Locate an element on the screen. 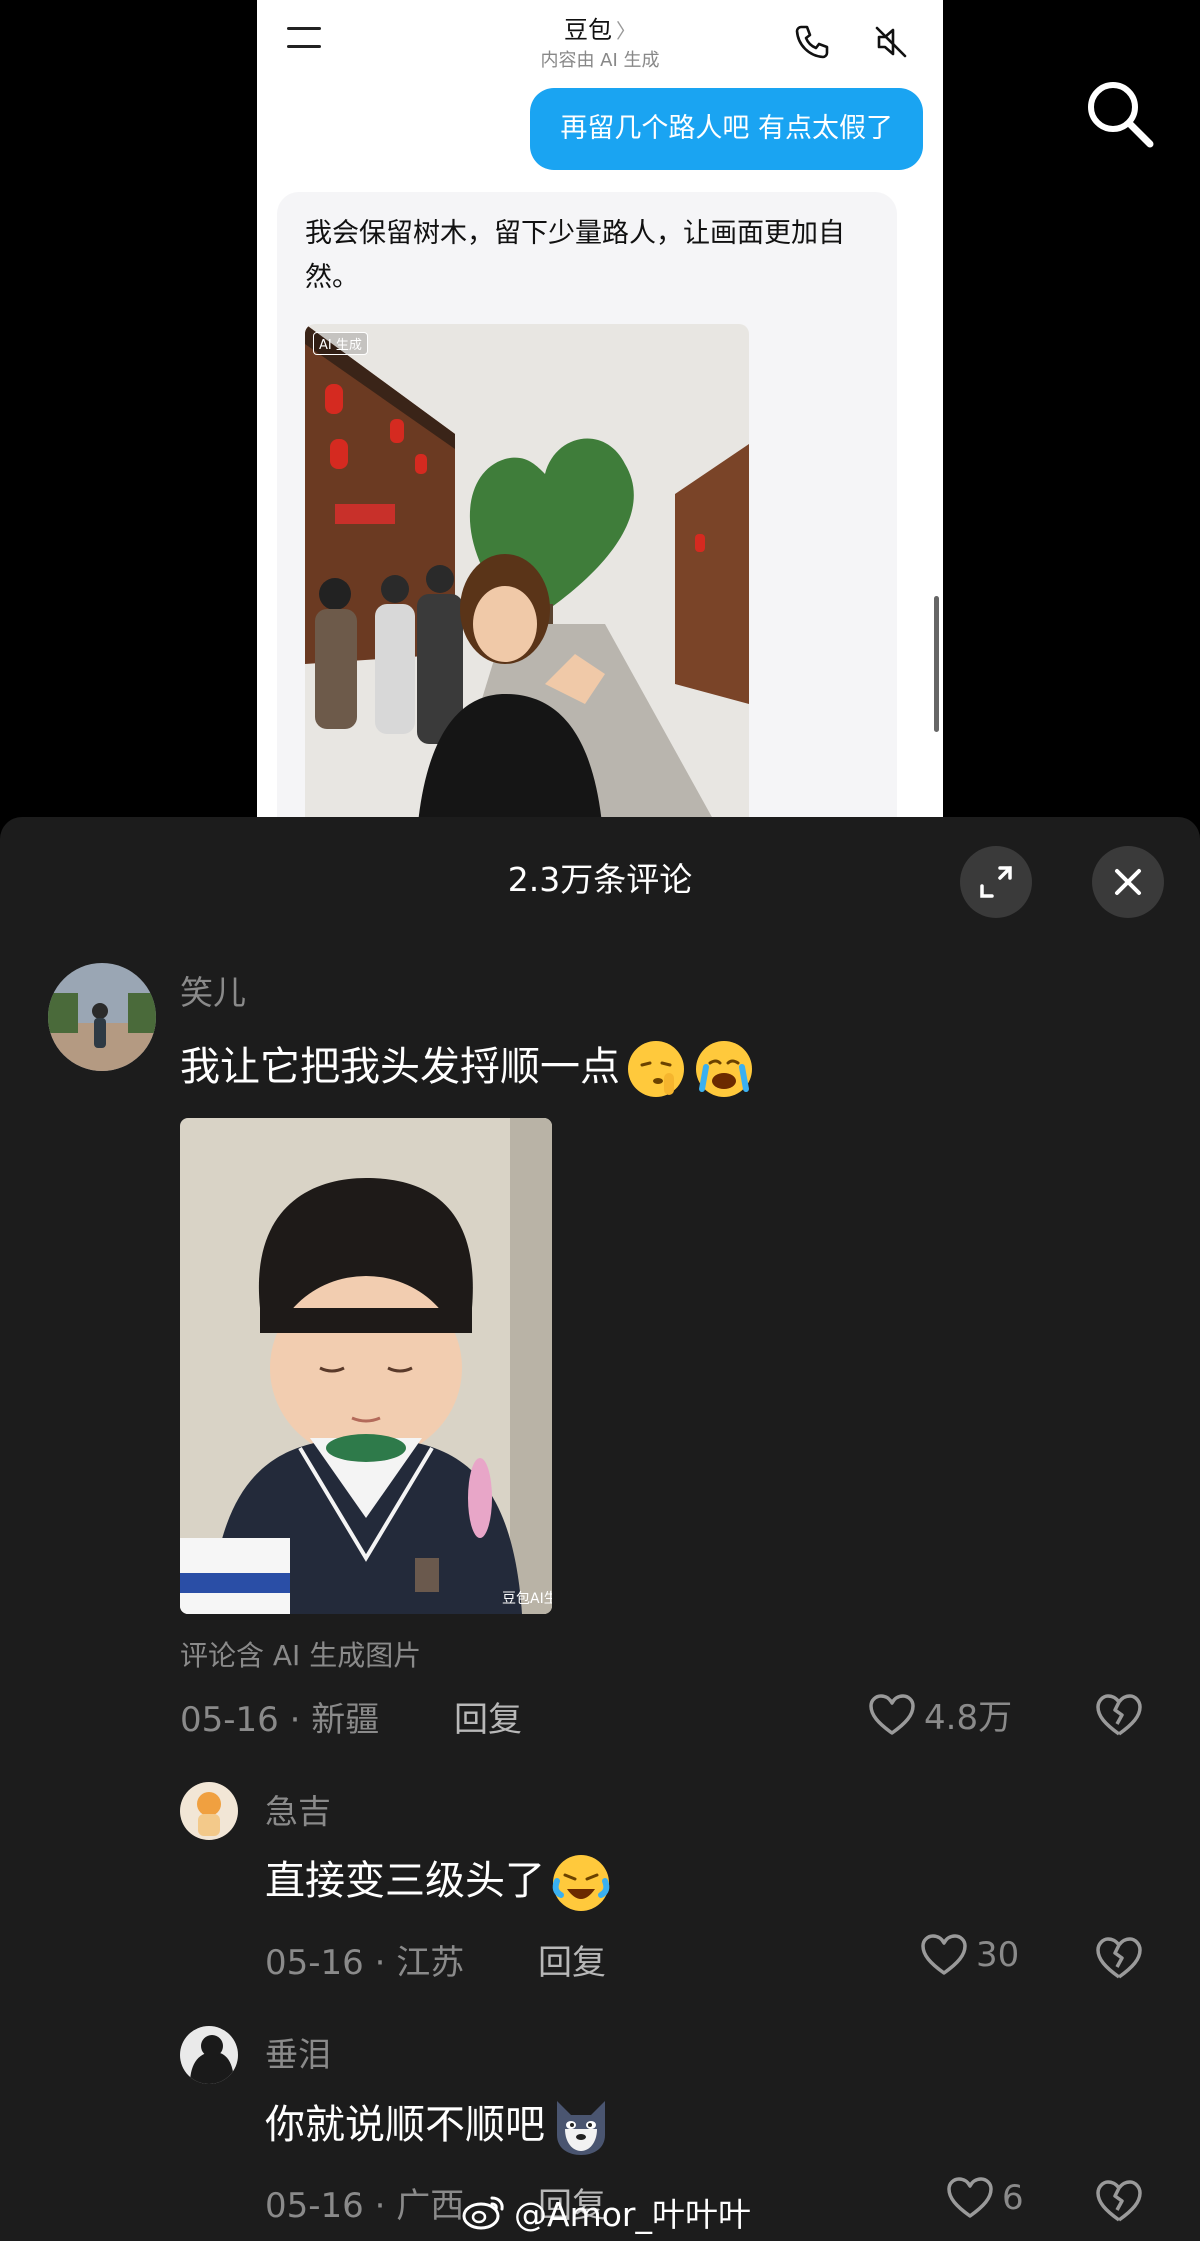  speaker-mute-icon is located at coordinates (891, 42).